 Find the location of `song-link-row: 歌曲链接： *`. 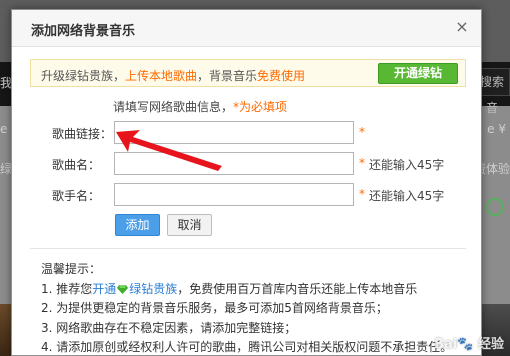

song-link-row: 歌曲链接： * is located at coordinates (247, 133).